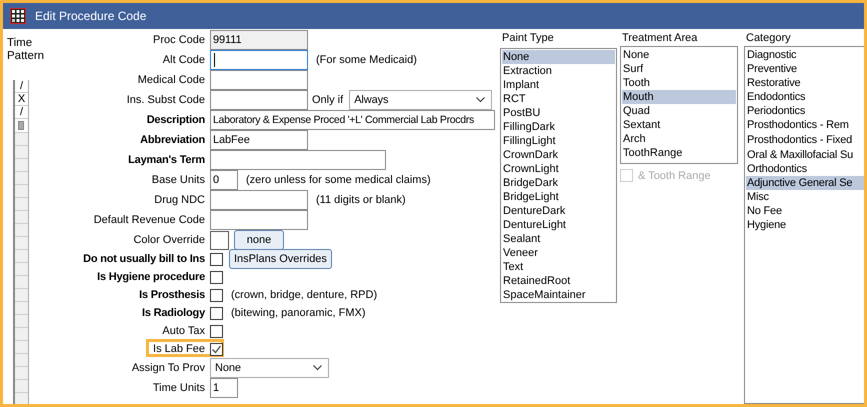 The image size is (867, 407). Describe the element at coordinates (805, 155) in the screenshot. I see `list-item: Oral & Maxillofacial Su` at that location.